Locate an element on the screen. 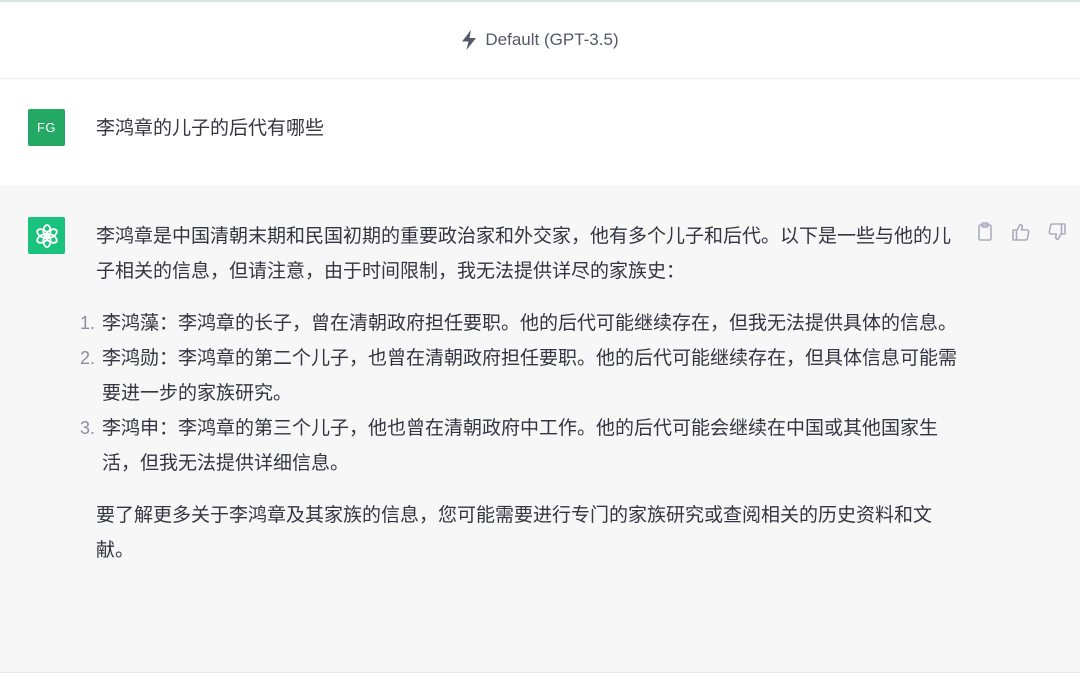 The height and width of the screenshot is (681, 1080). assistant-avatar is located at coordinates (46, 235).